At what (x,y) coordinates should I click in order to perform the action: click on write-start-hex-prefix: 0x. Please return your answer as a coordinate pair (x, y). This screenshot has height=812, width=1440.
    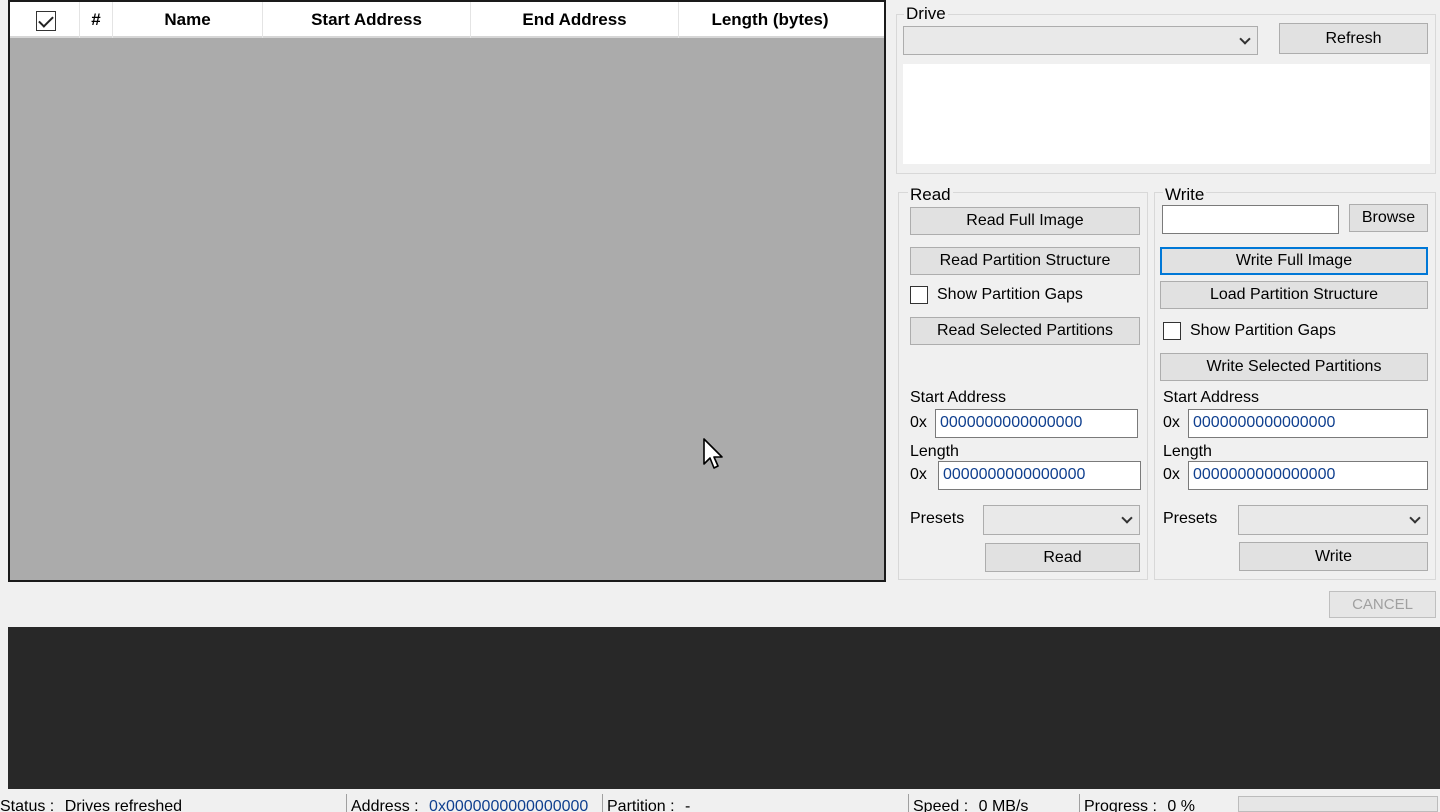
    Looking at the image, I should click on (1171, 422).